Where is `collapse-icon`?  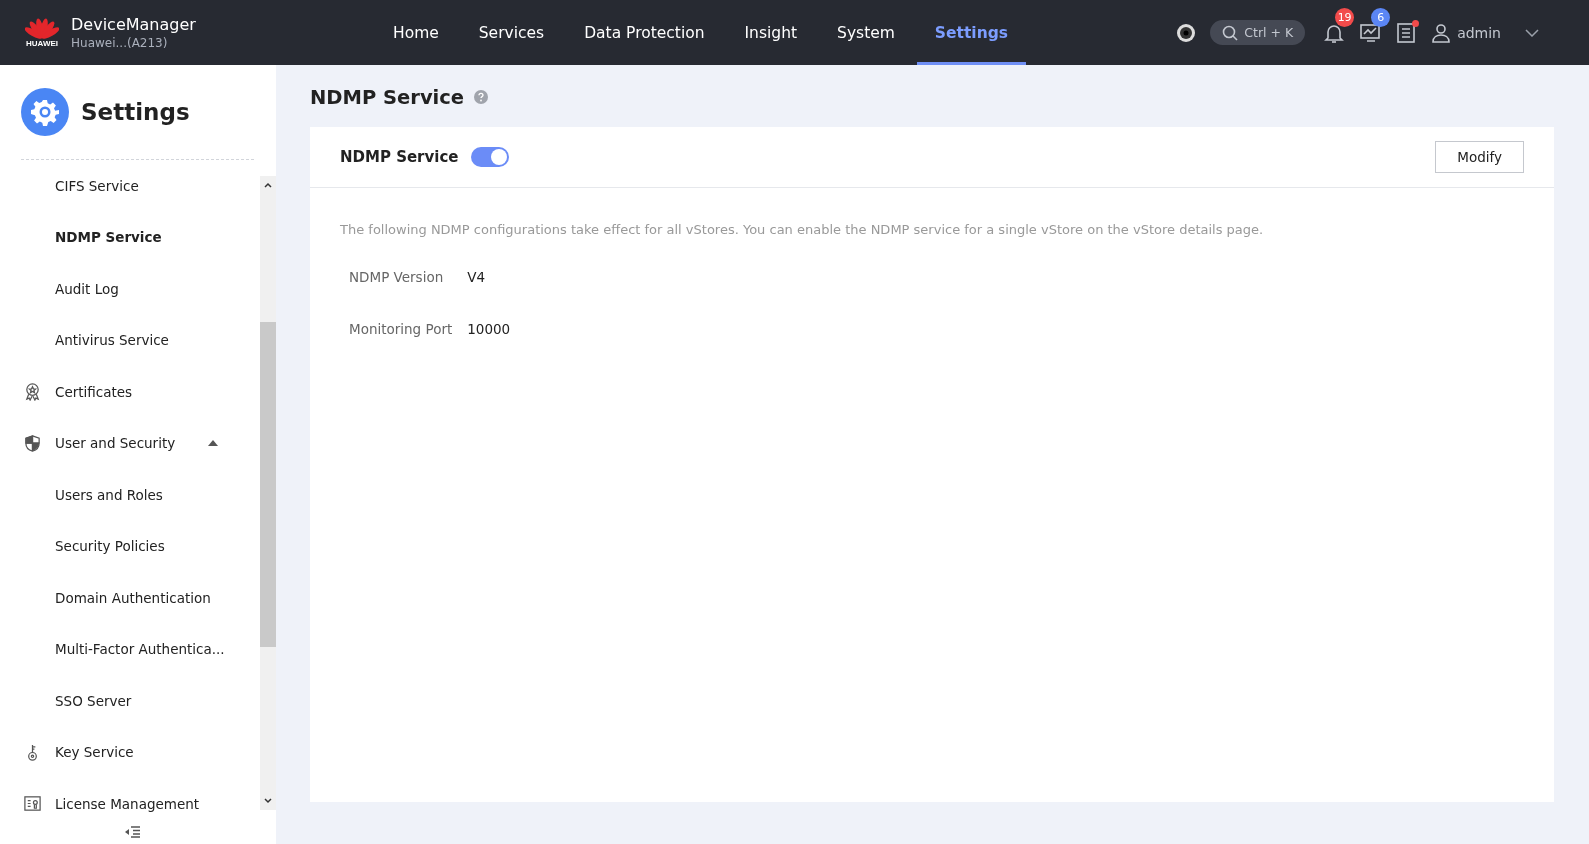
collapse-icon is located at coordinates (133, 832).